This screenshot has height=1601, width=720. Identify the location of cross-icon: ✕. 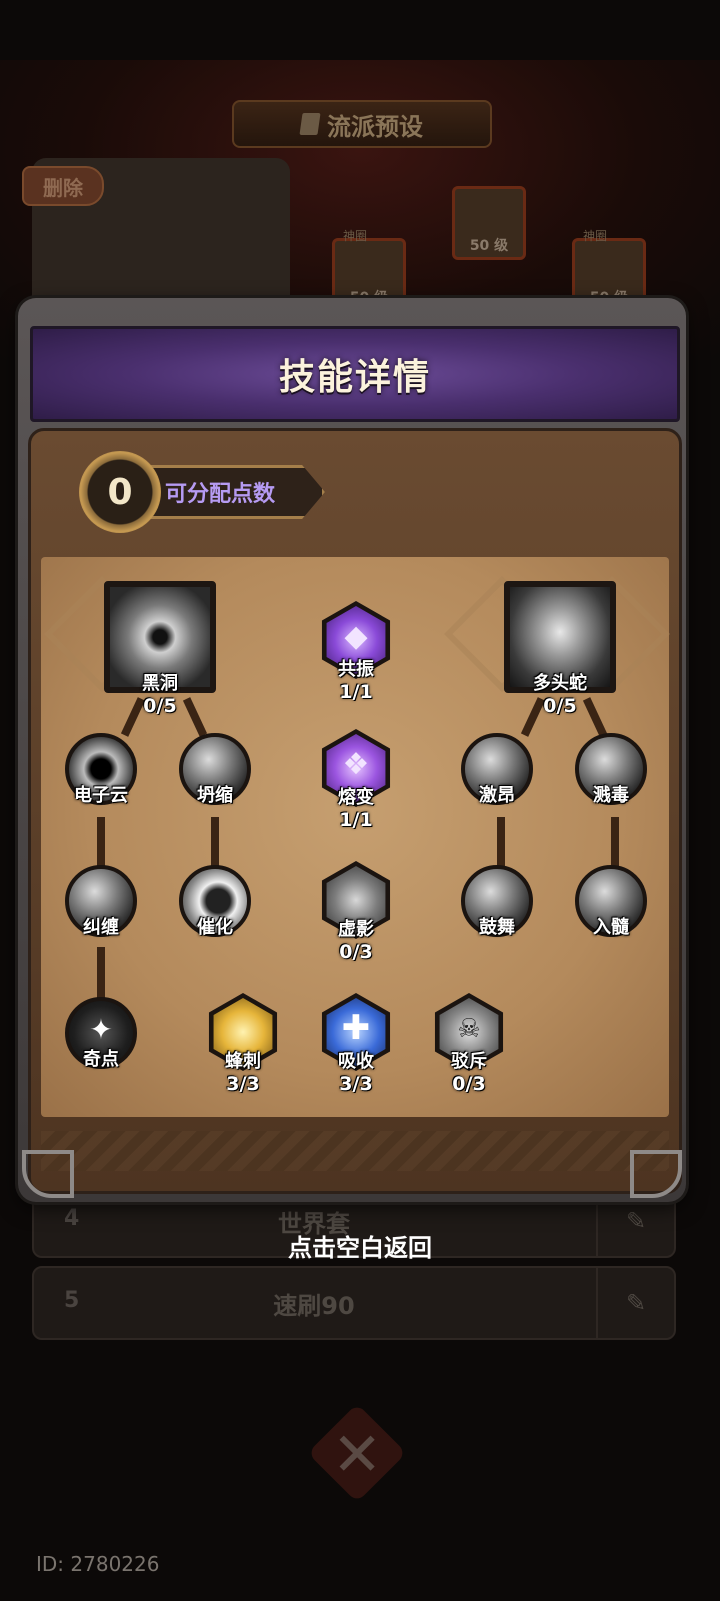
(357, 1455).